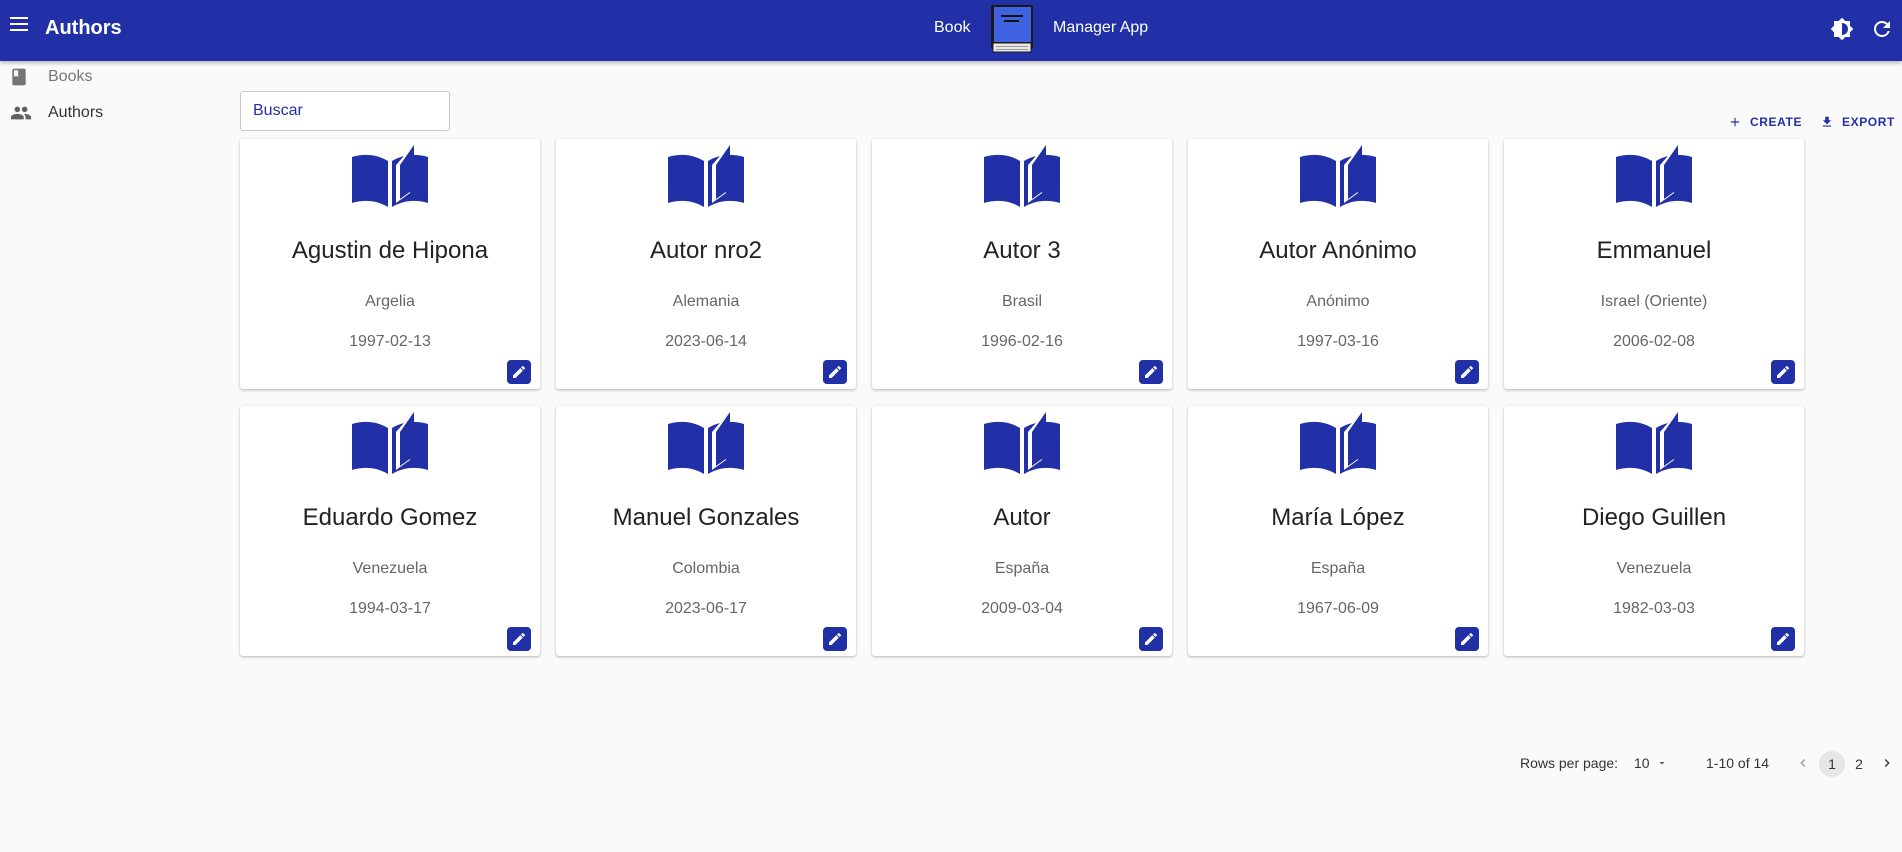  Describe the element at coordinates (1012, 29) in the screenshot. I see `book-logo-icon` at that location.